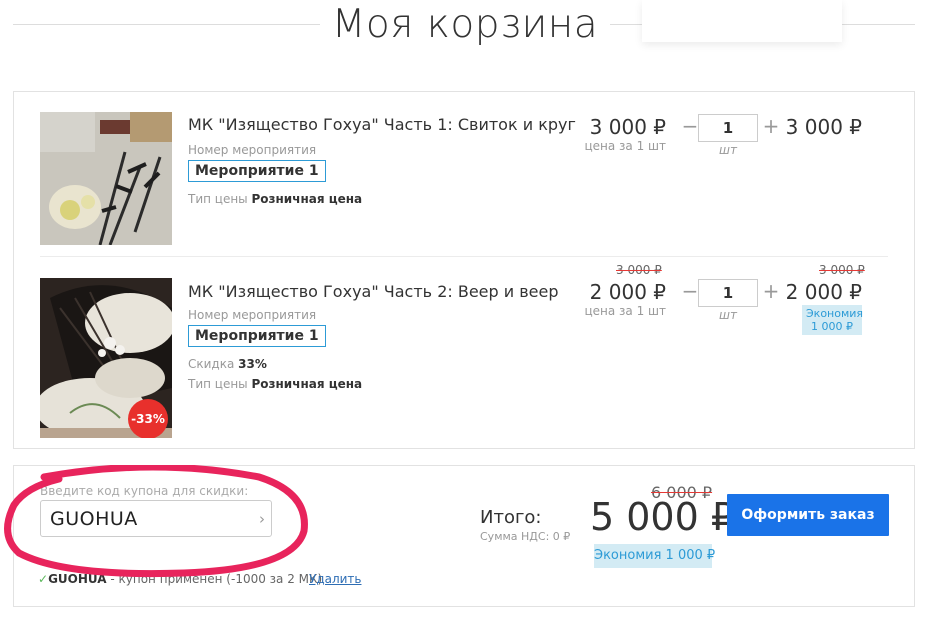 The image size is (927, 620). What do you see at coordinates (94, 519) in the screenshot?
I see `coupon-input-value: GUOHUA` at bounding box center [94, 519].